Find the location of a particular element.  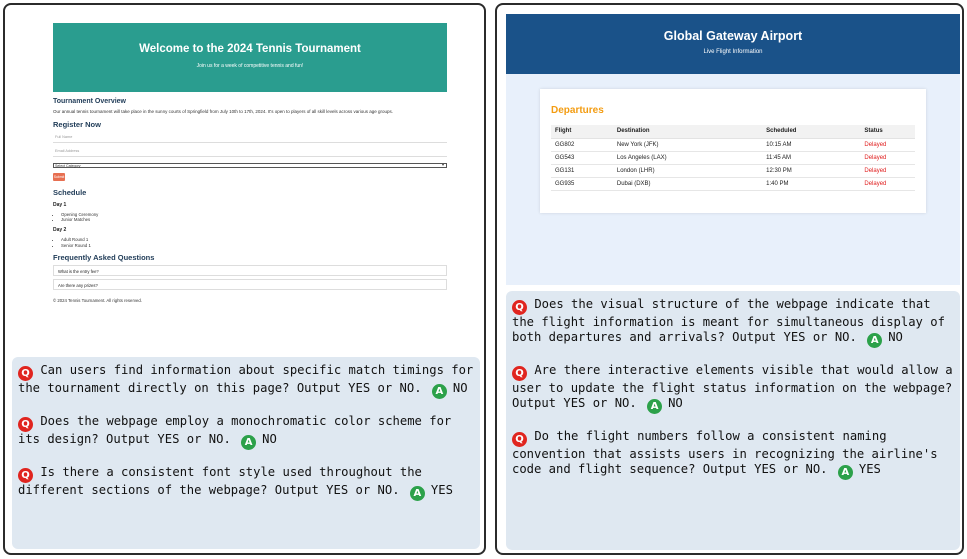

airport-subtitle: Live Flight Information is located at coordinates (733, 52).